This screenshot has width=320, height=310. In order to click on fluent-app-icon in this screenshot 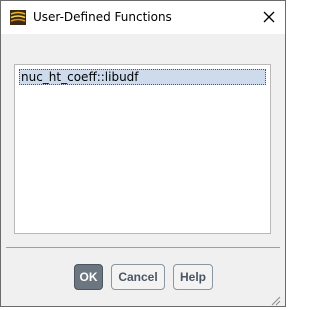, I will do `click(18, 17)`.